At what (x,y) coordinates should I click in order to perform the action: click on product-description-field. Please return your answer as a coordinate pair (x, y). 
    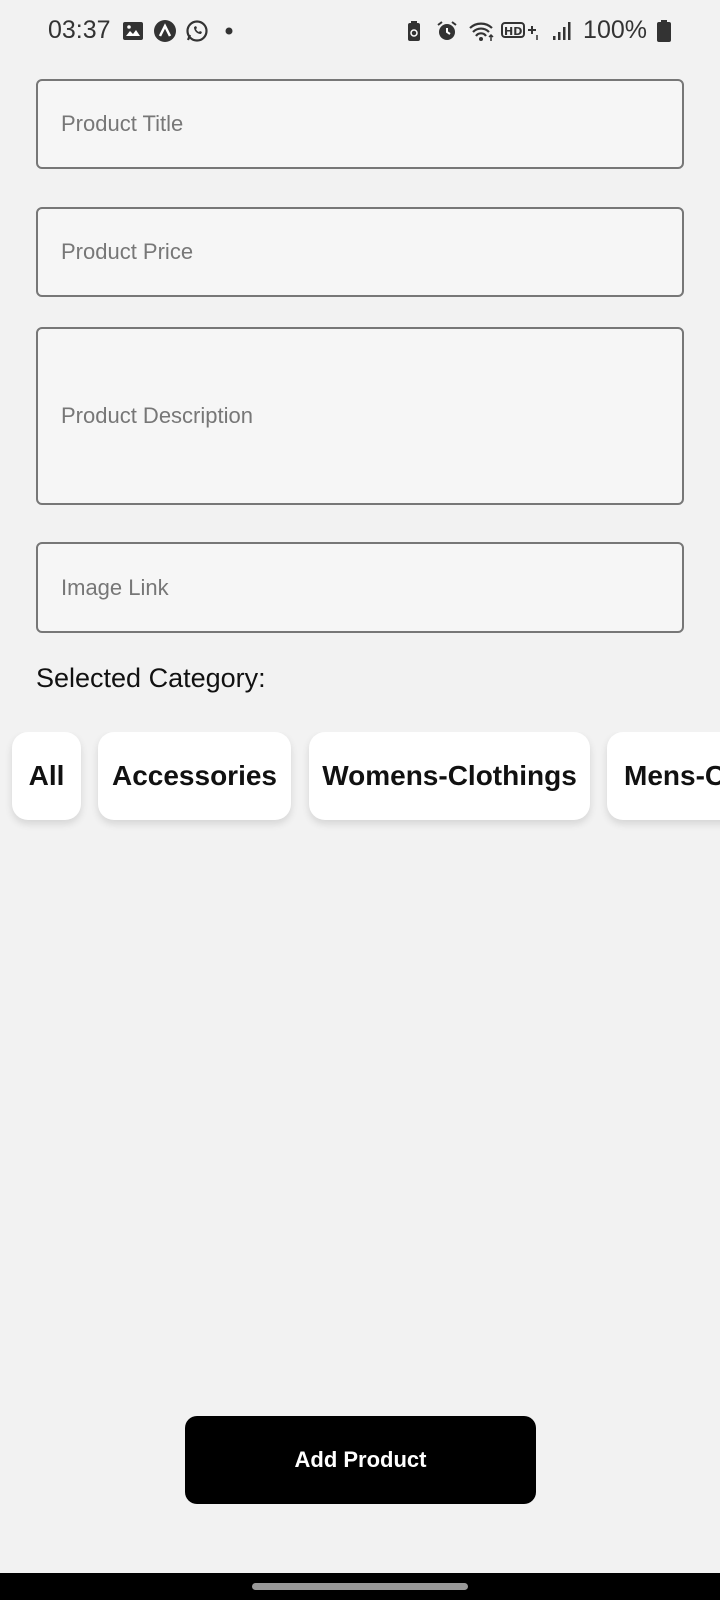
    Looking at the image, I should click on (360, 416).